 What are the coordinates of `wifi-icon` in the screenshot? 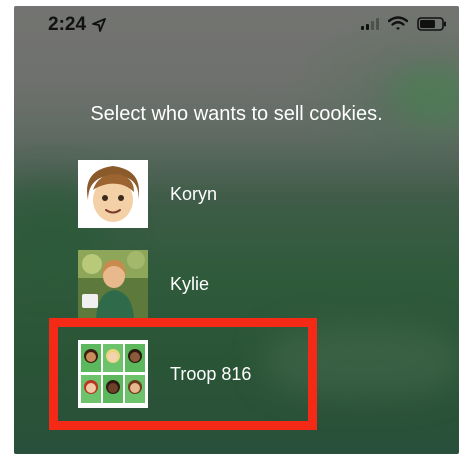 It's located at (398, 23).